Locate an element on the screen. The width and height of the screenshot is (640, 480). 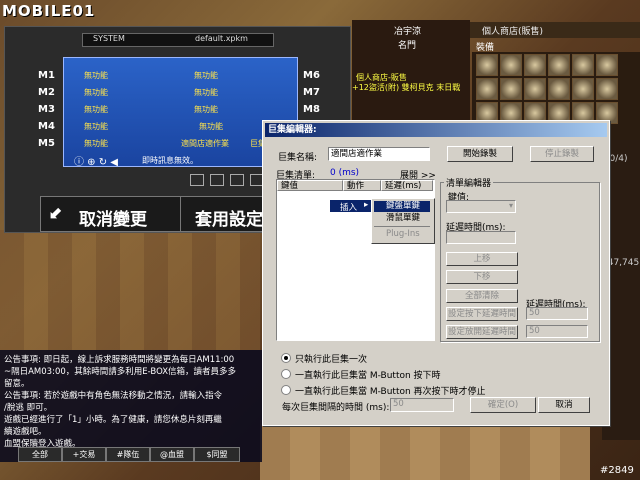
m2-assign: 無功能 is located at coordinates (96, 92).